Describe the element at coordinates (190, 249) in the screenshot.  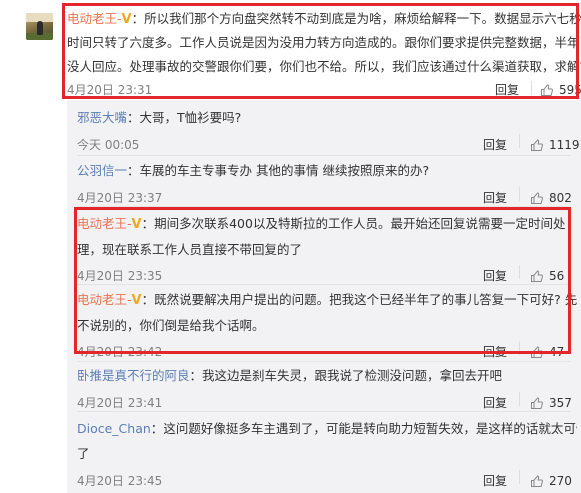
I see `reply-text-line-2: 理，现在联系工作人员直接不带回复的了` at that location.